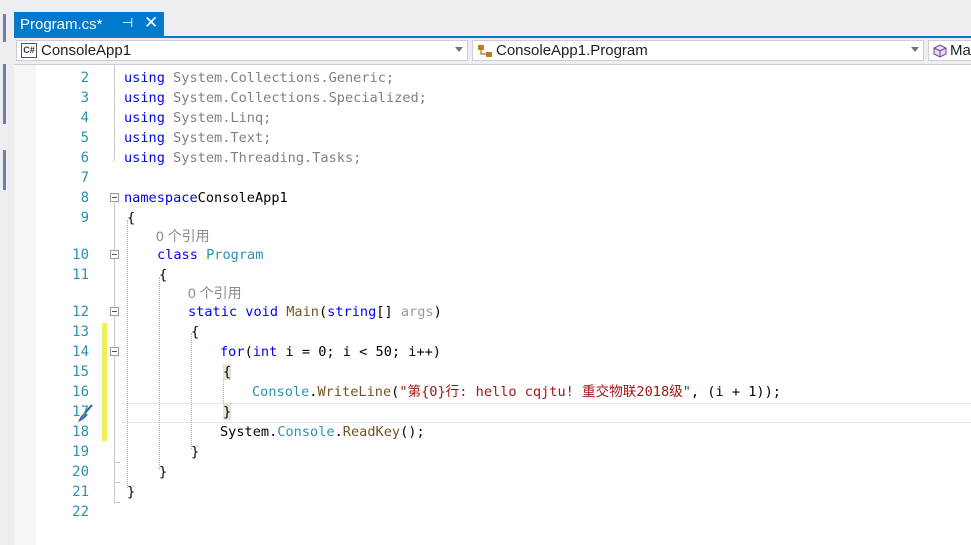  I want to click on code-line: namespaceConsoleApp1, so click(206, 198).